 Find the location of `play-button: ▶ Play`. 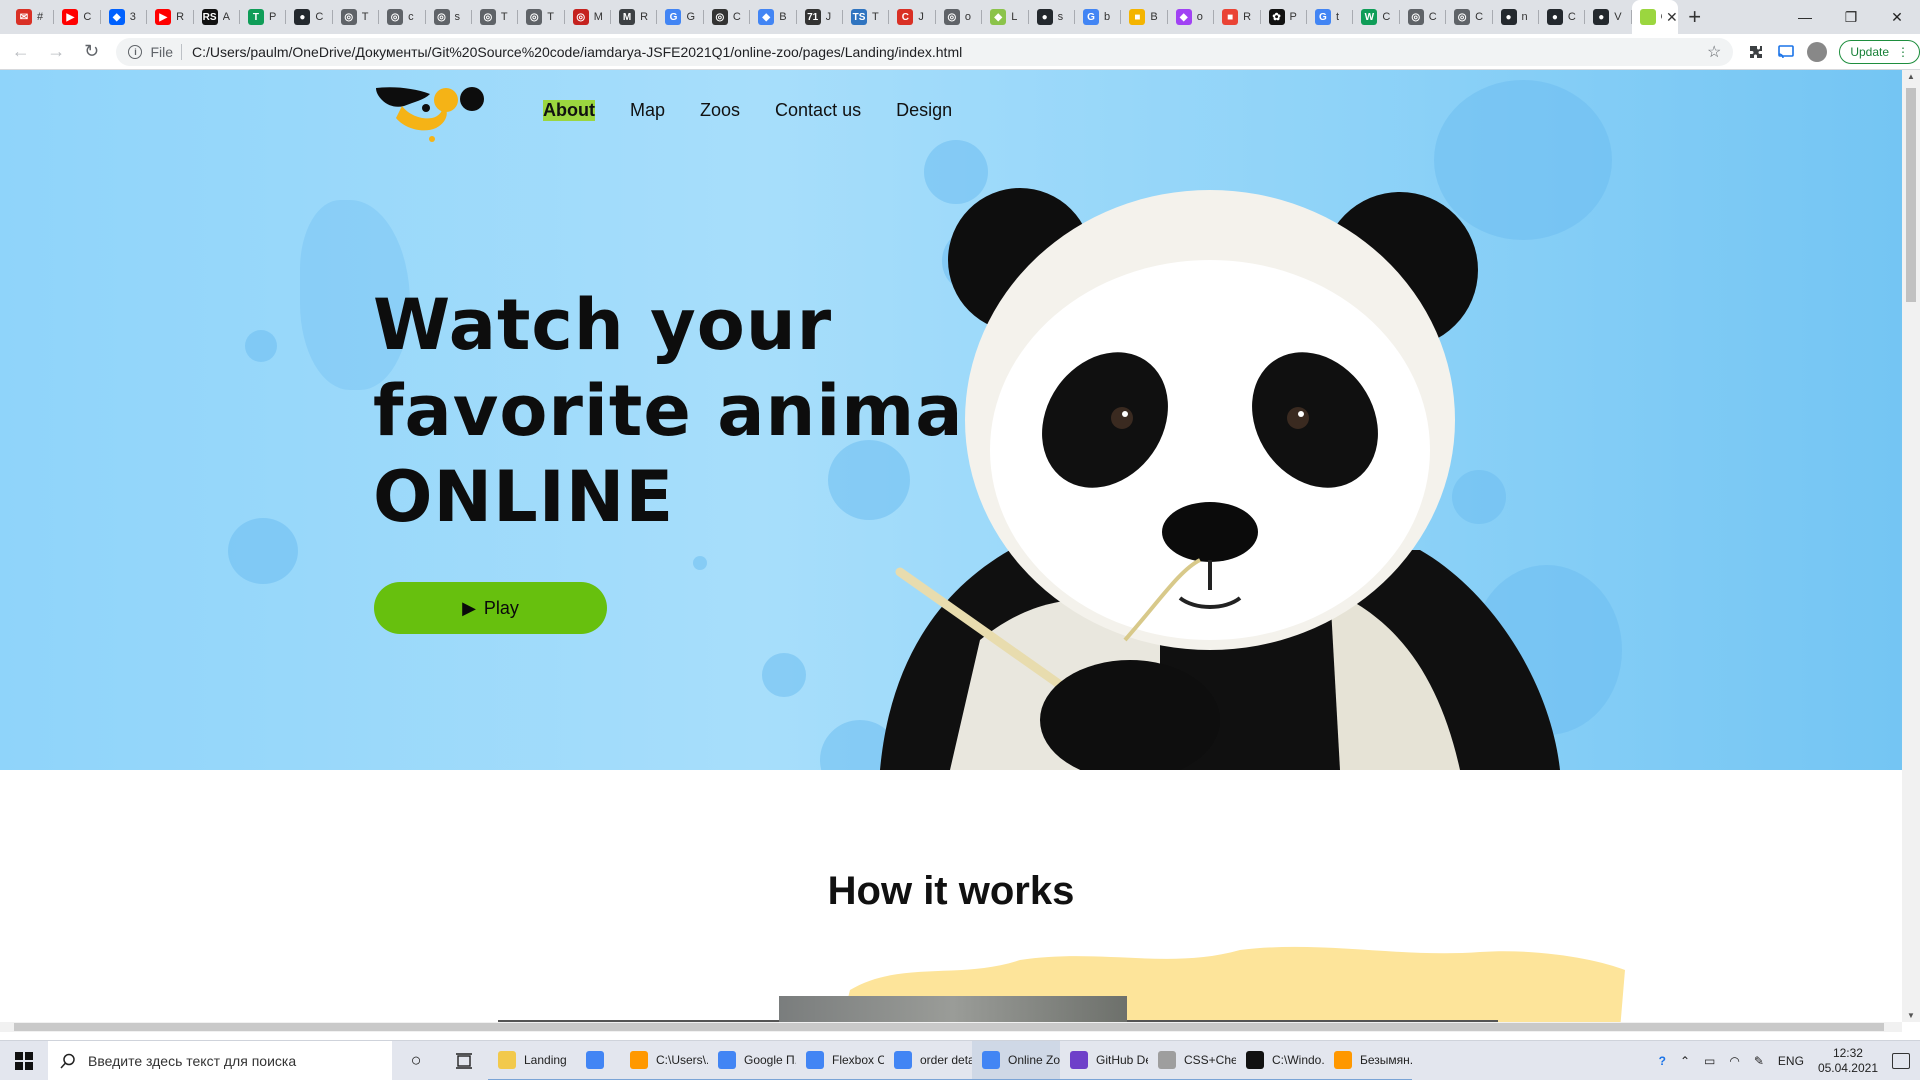

play-button: ▶ Play is located at coordinates (490, 608).